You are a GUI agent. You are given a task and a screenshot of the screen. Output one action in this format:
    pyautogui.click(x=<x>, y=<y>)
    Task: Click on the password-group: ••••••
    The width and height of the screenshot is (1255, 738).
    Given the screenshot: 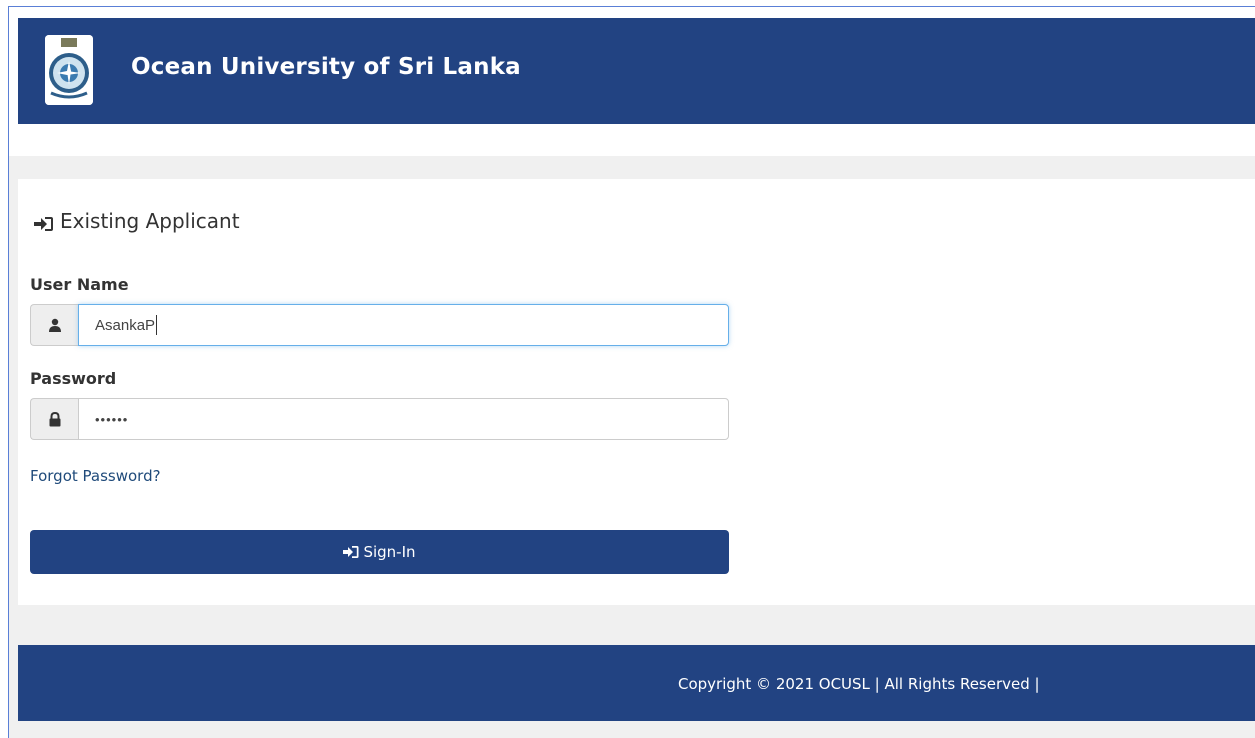 What is the action you would take?
    pyautogui.click(x=379, y=419)
    